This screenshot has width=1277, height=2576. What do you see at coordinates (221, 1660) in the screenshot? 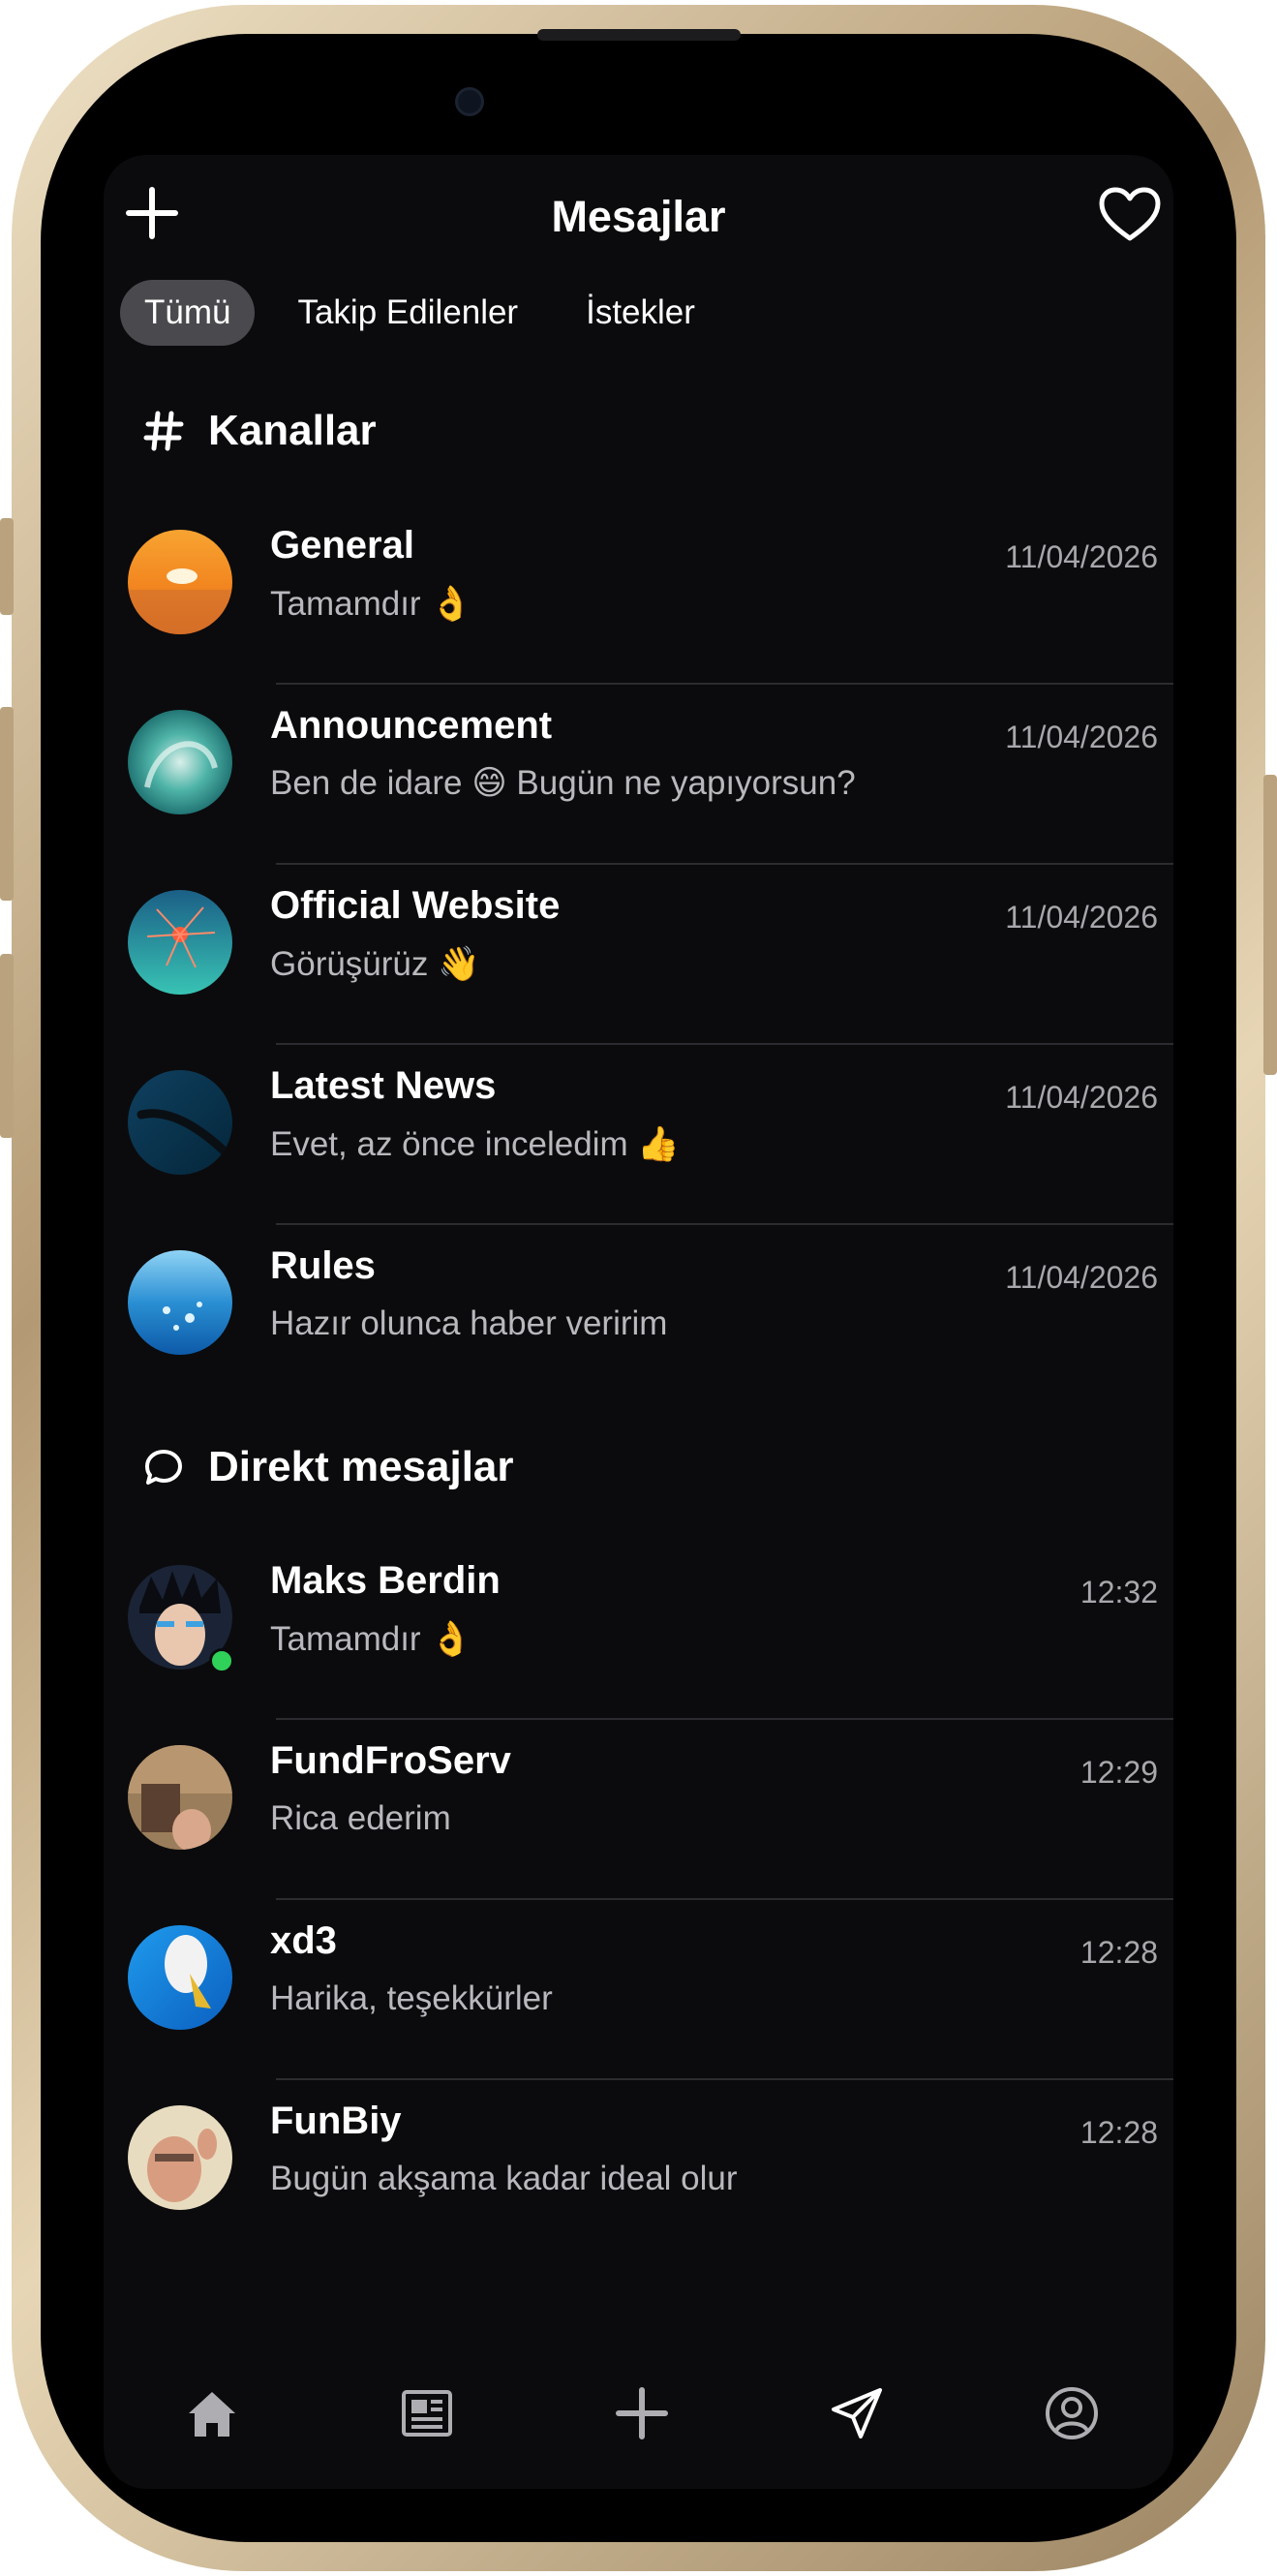
I see `online-status-dot` at bounding box center [221, 1660].